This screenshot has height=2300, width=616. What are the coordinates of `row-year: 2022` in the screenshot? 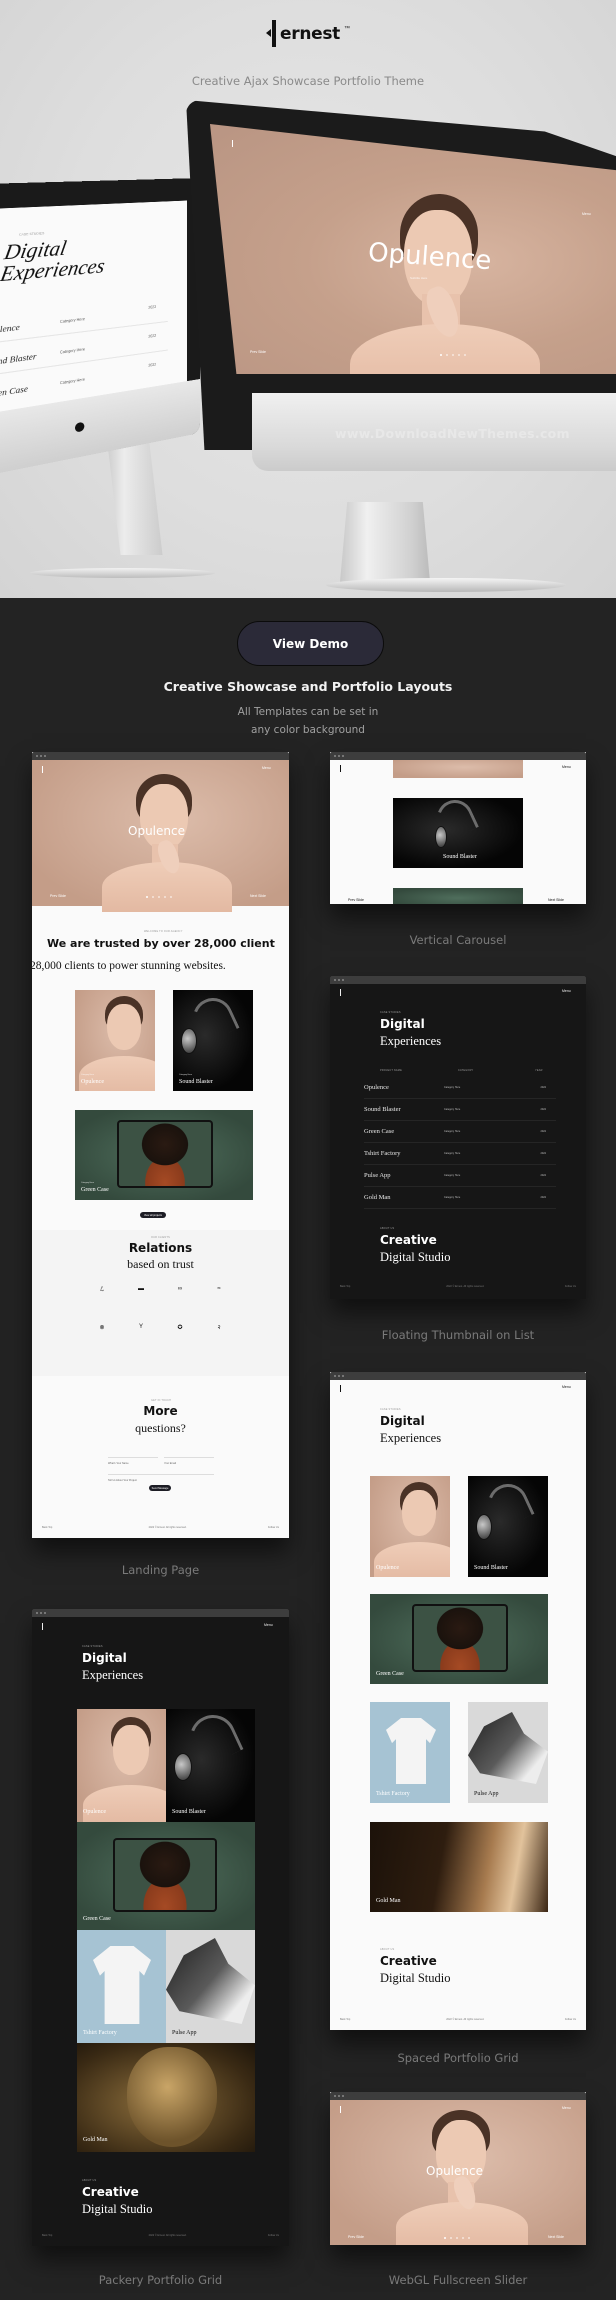 It's located at (543, 1109).